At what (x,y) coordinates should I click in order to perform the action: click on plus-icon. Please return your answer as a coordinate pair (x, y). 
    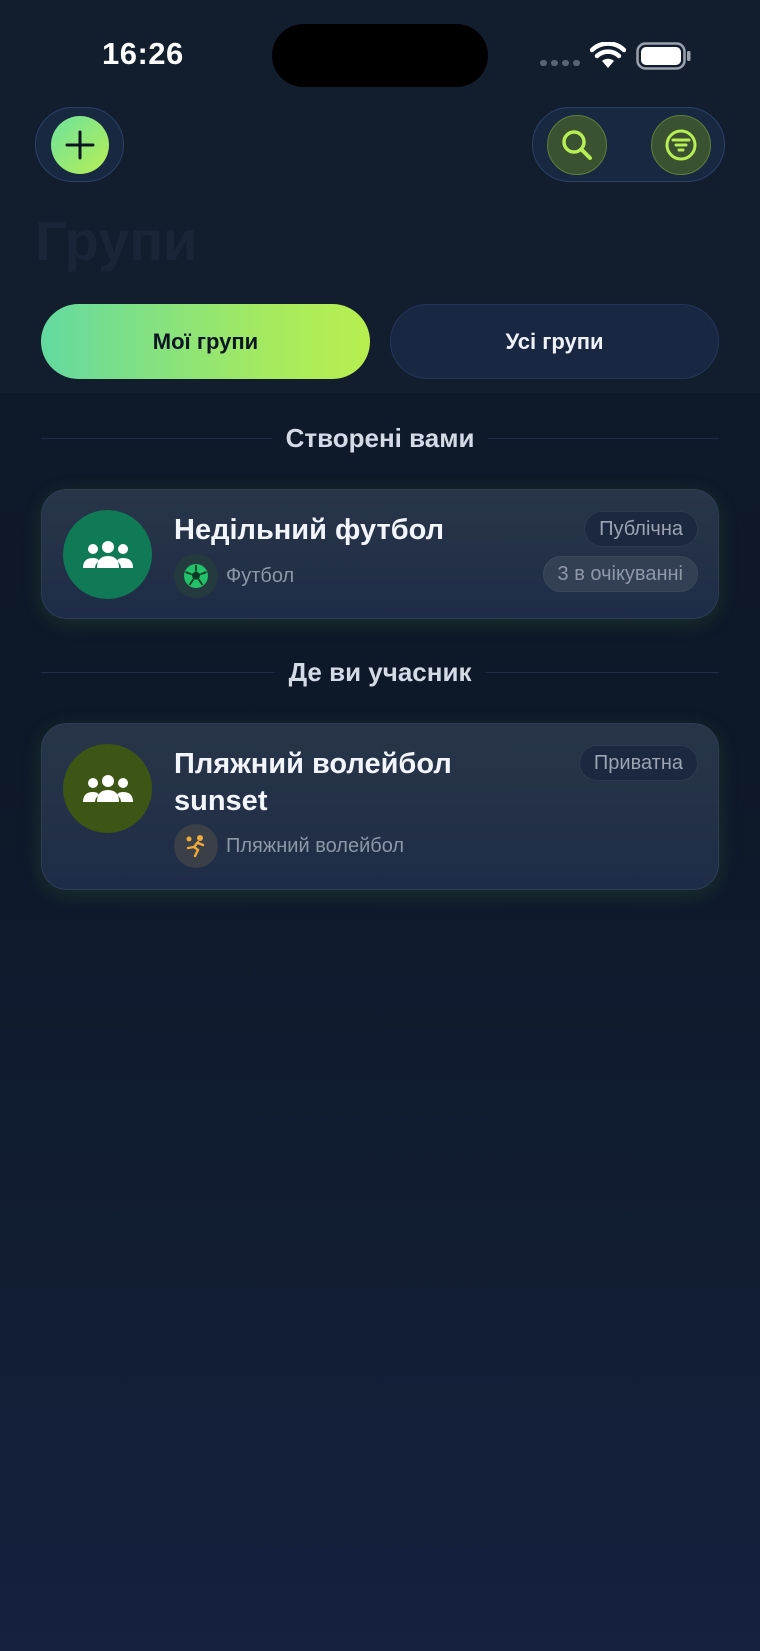
    Looking at the image, I should click on (79, 144).